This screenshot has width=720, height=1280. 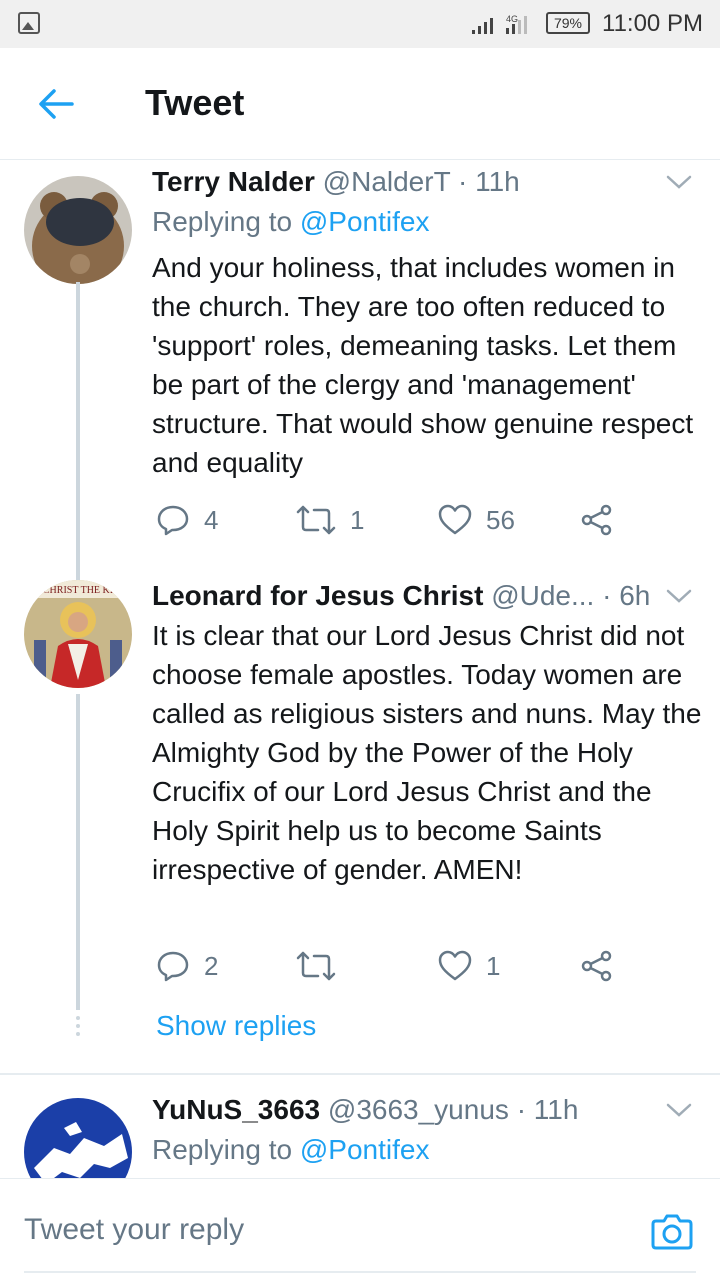 I want to click on tweet-actions: 4 1 56, so click(x=386, y=520).